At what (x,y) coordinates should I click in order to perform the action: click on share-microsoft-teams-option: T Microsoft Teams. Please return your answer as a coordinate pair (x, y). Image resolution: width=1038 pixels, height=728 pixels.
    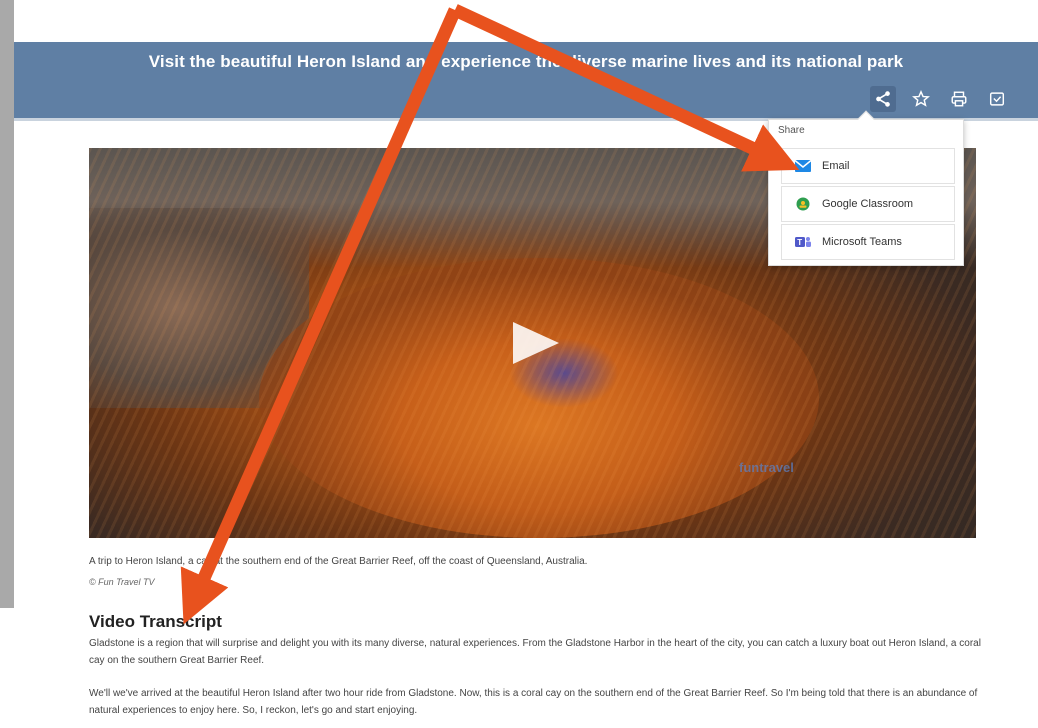
    Looking at the image, I should click on (868, 242).